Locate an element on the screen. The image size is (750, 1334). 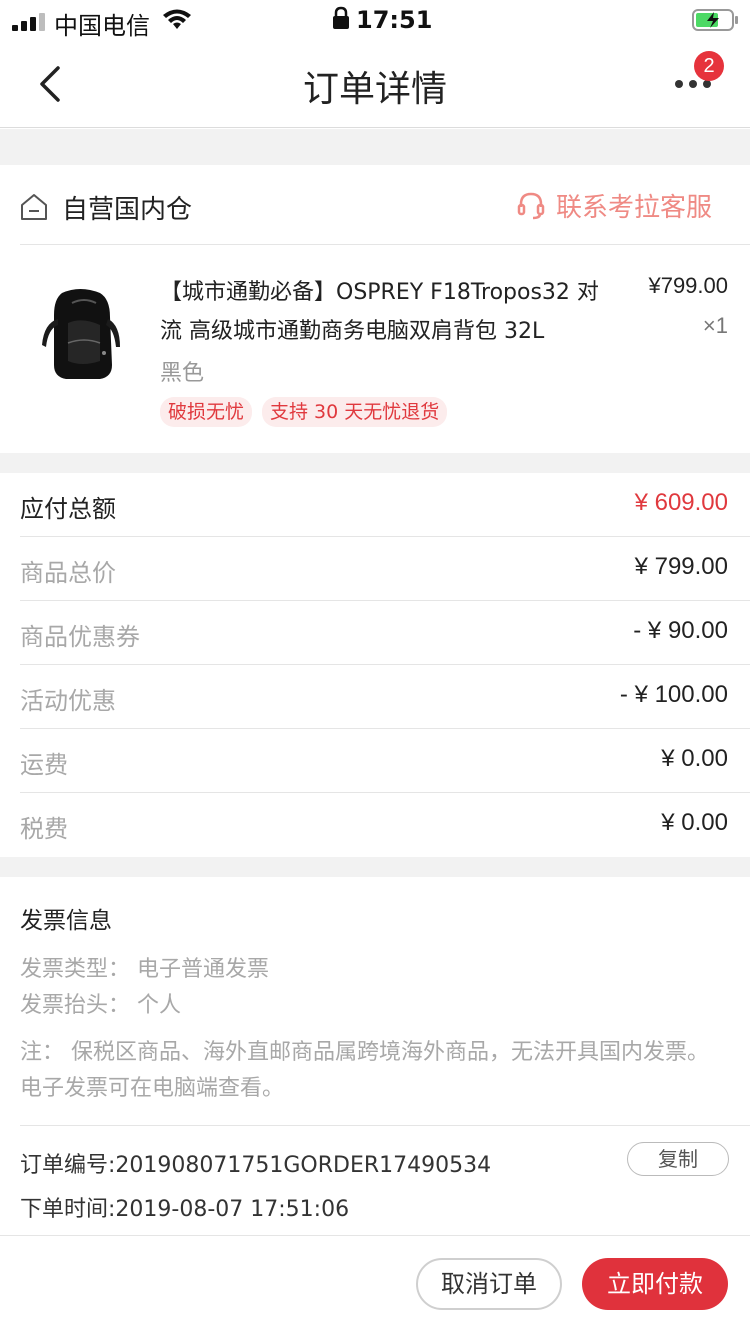
price-value: - ¥ 90.00 is located at coordinates (680, 630).